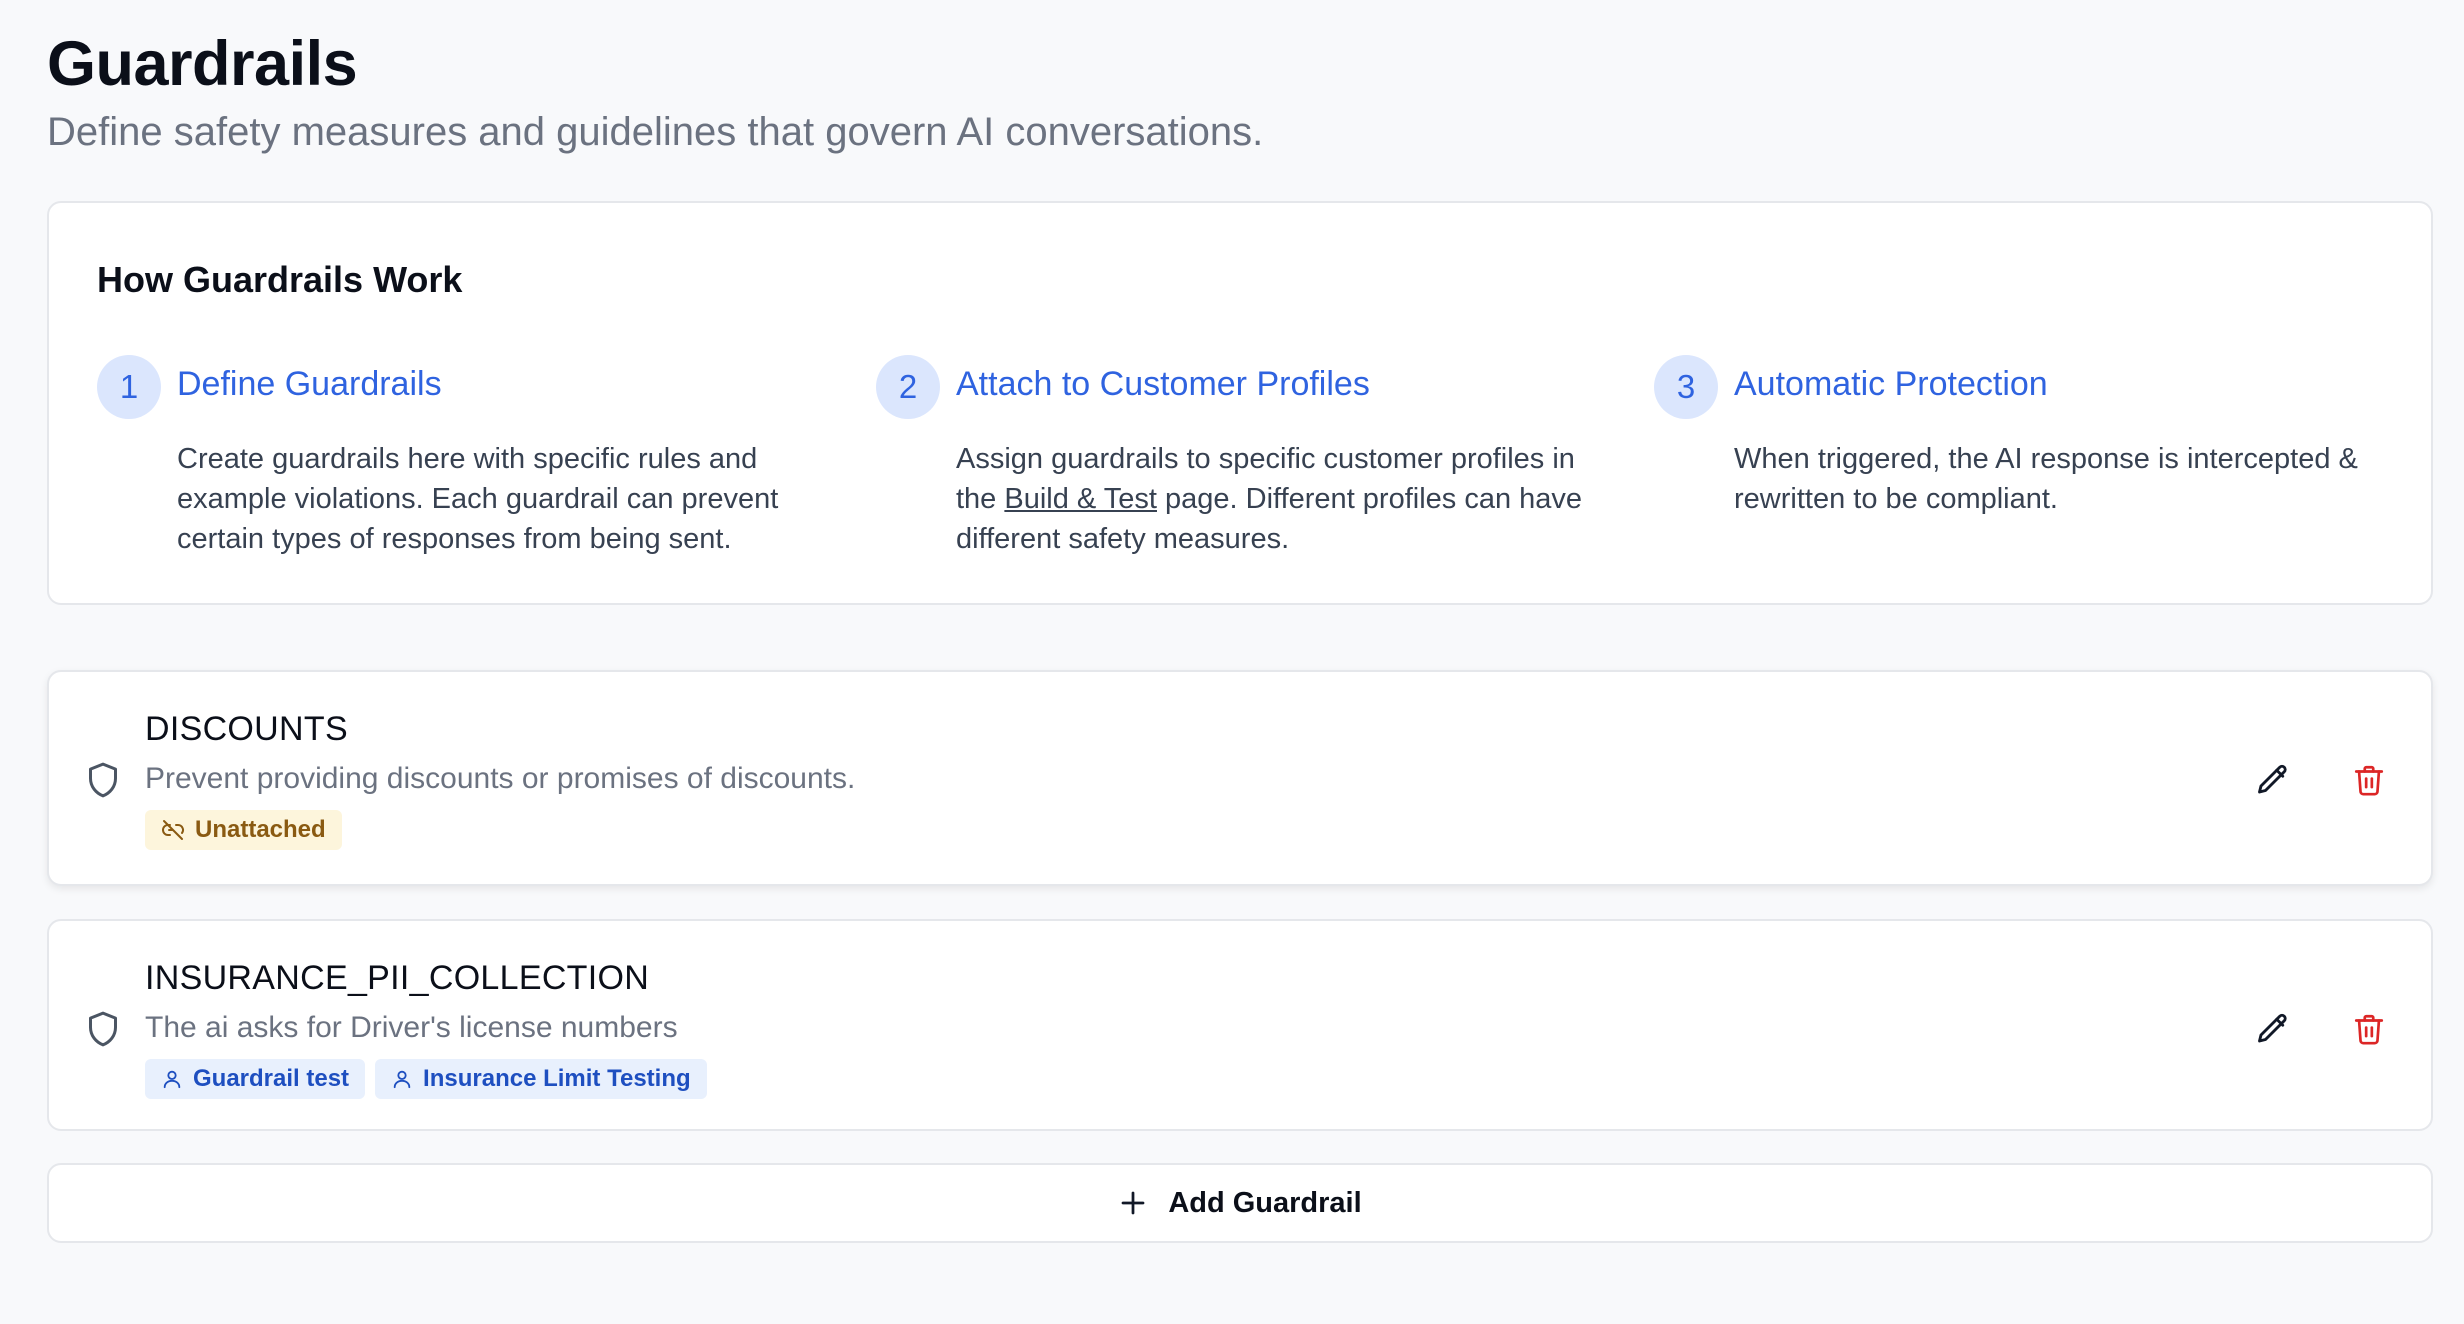 This screenshot has height=1324, width=2464. What do you see at coordinates (397, 978) in the screenshot?
I see `guardrail-name: INSURANCE_PII_COLLECTION` at bounding box center [397, 978].